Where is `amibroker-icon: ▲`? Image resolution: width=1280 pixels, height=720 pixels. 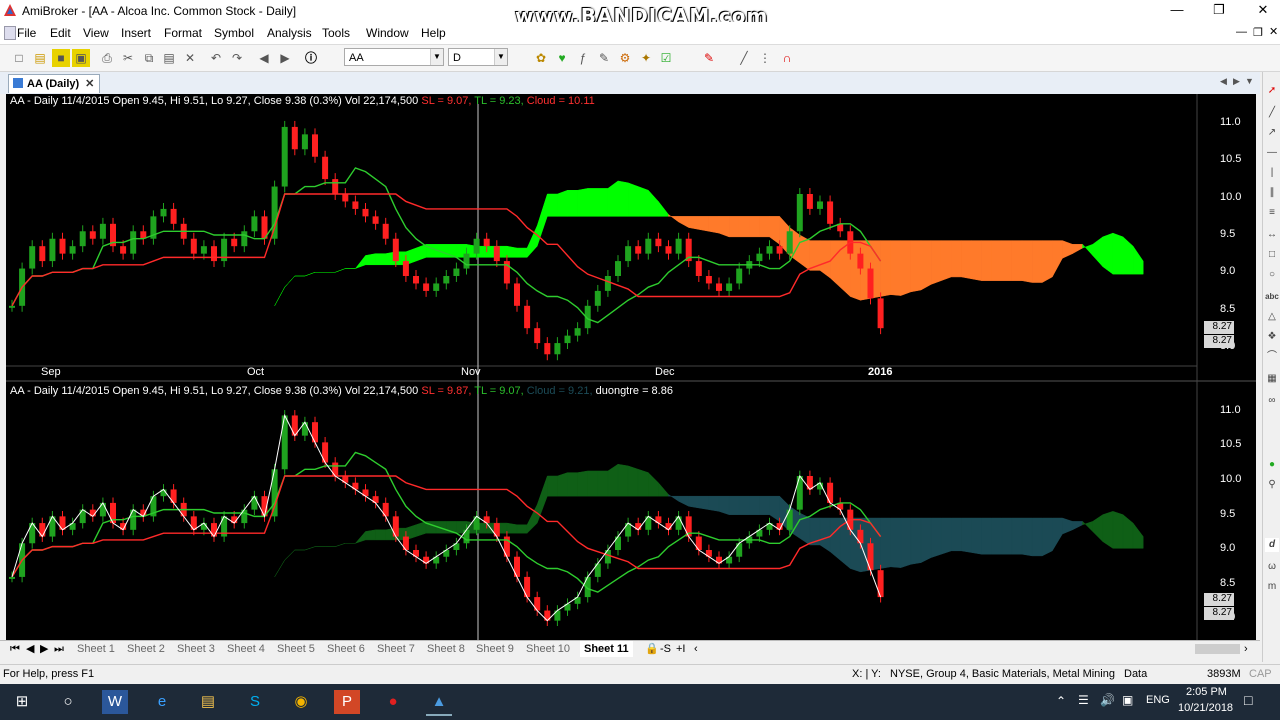 amibroker-icon: ▲ is located at coordinates (439, 703).